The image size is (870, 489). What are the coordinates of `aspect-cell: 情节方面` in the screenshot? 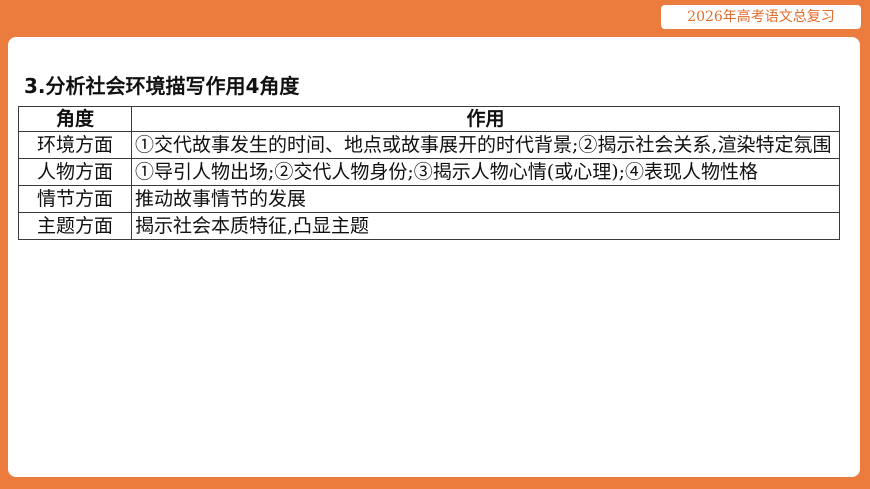 It's located at (75, 199).